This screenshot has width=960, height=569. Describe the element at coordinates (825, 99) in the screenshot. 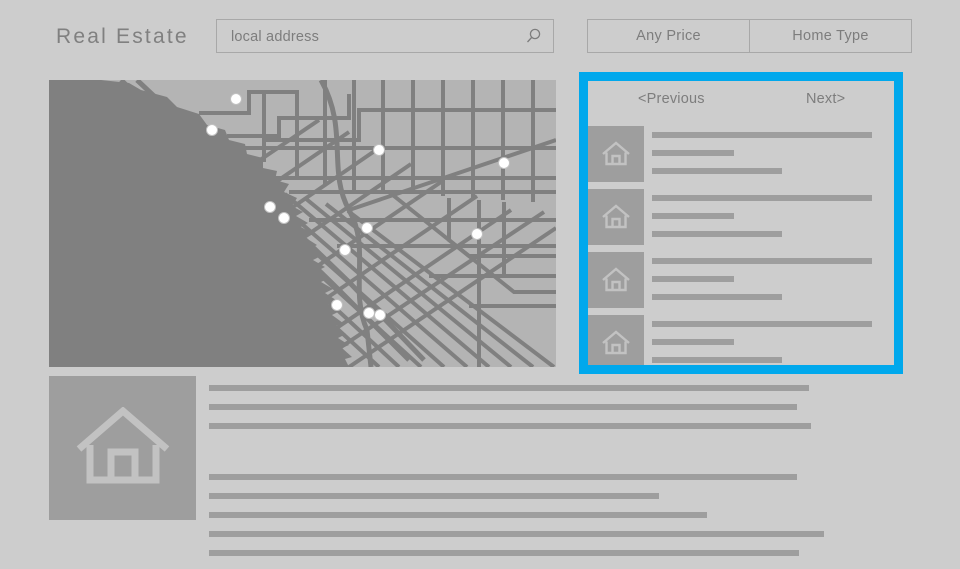

I see `next-page-link: Next>` at that location.